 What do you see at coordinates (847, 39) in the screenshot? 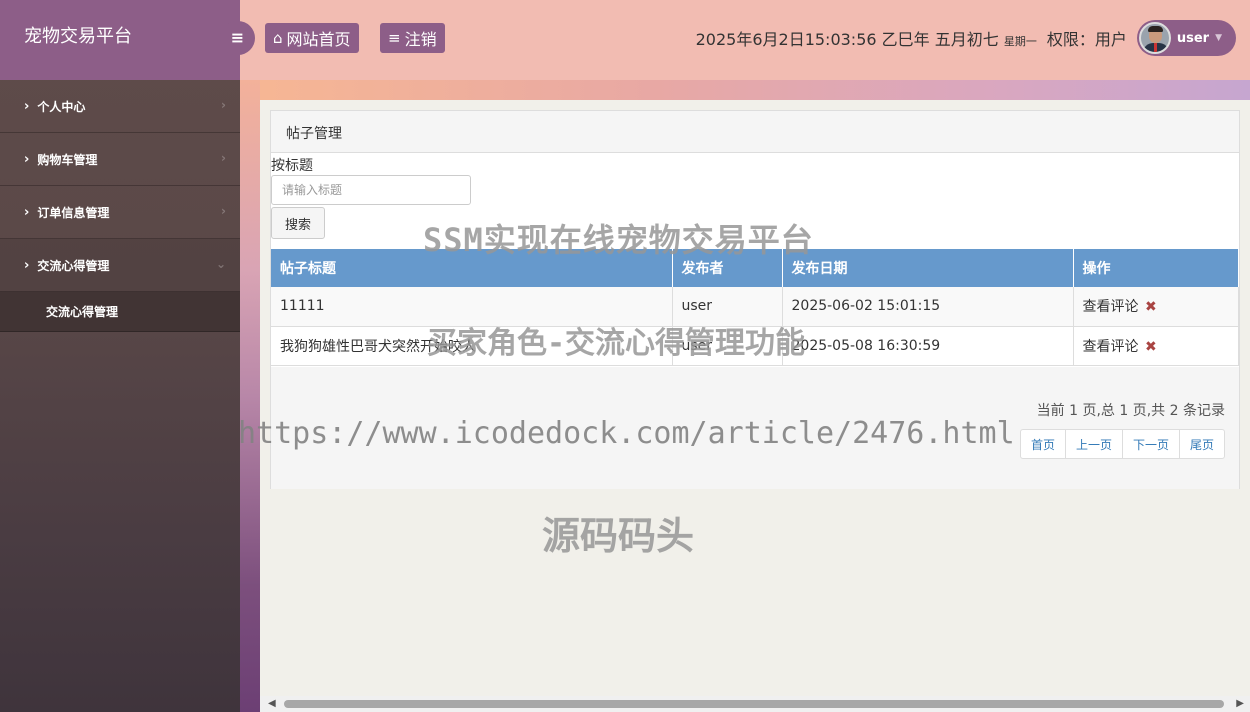
I see `datetime-text: 2025年6月2日15:03:56 乙巳年 五月初七` at bounding box center [847, 39].